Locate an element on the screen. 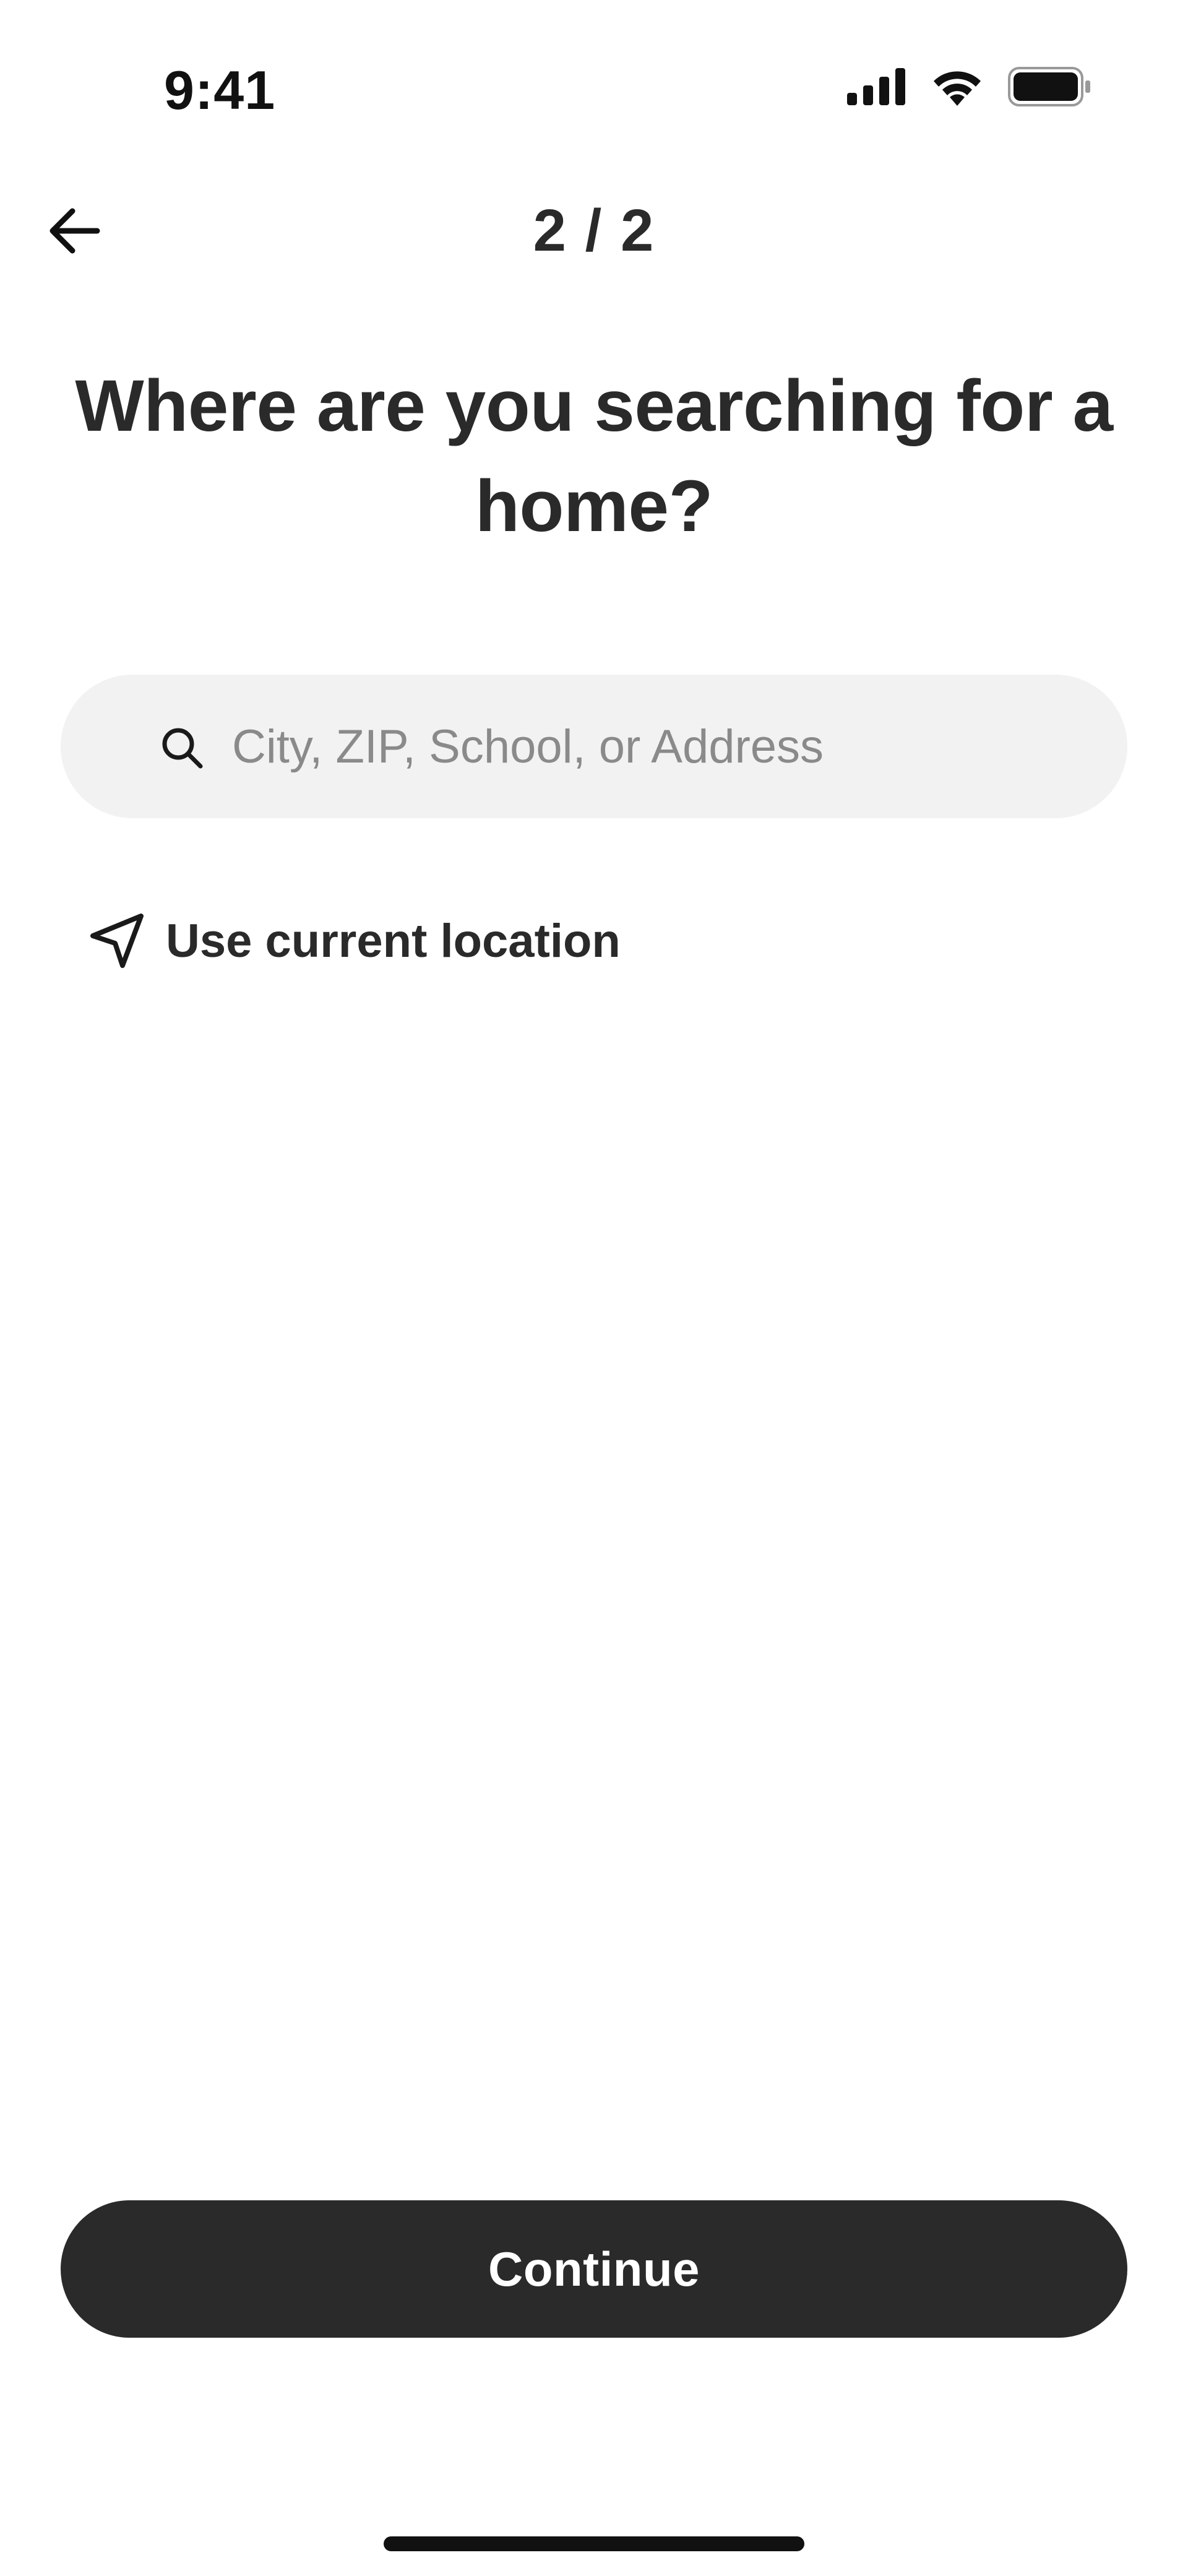 The width and height of the screenshot is (1188, 2576). header: 2 / 2 is located at coordinates (594, 229).